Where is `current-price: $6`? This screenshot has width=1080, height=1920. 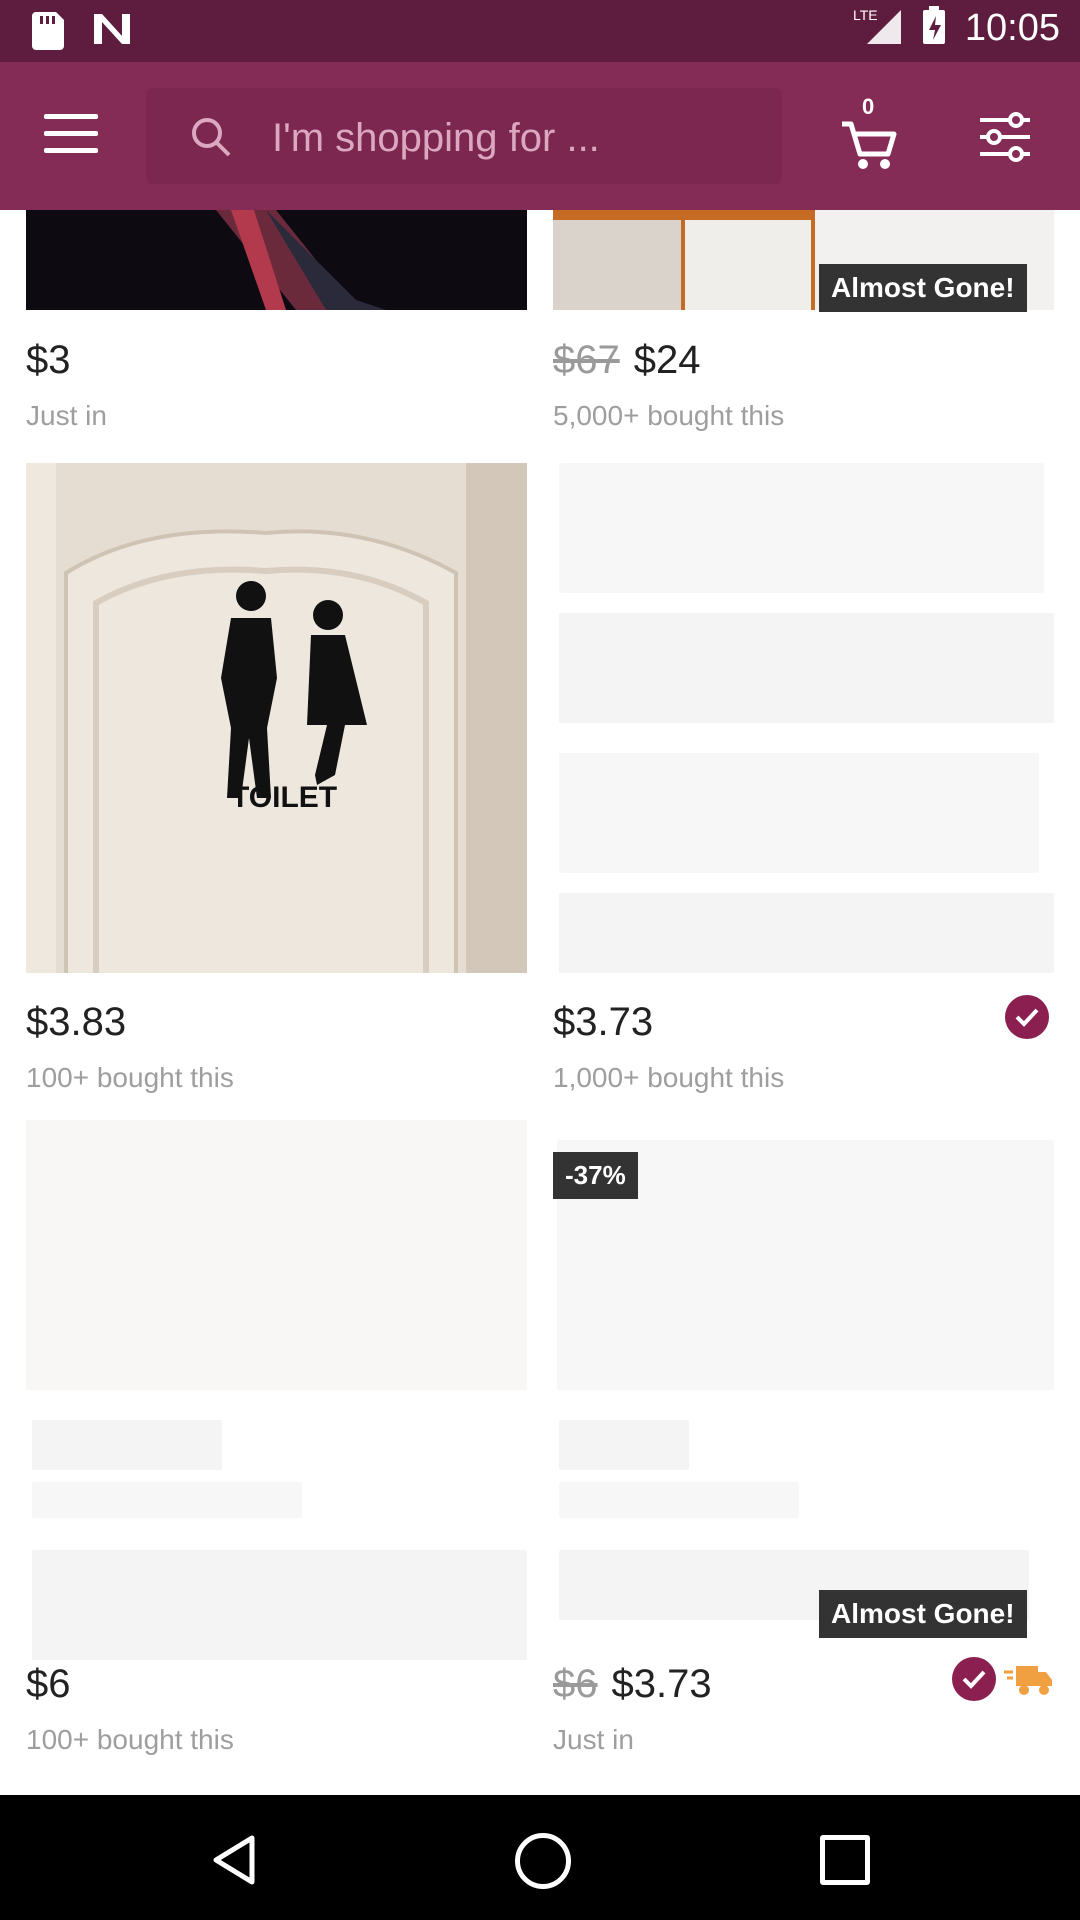 current-price: $6 is located at coordinates (48, 1684).